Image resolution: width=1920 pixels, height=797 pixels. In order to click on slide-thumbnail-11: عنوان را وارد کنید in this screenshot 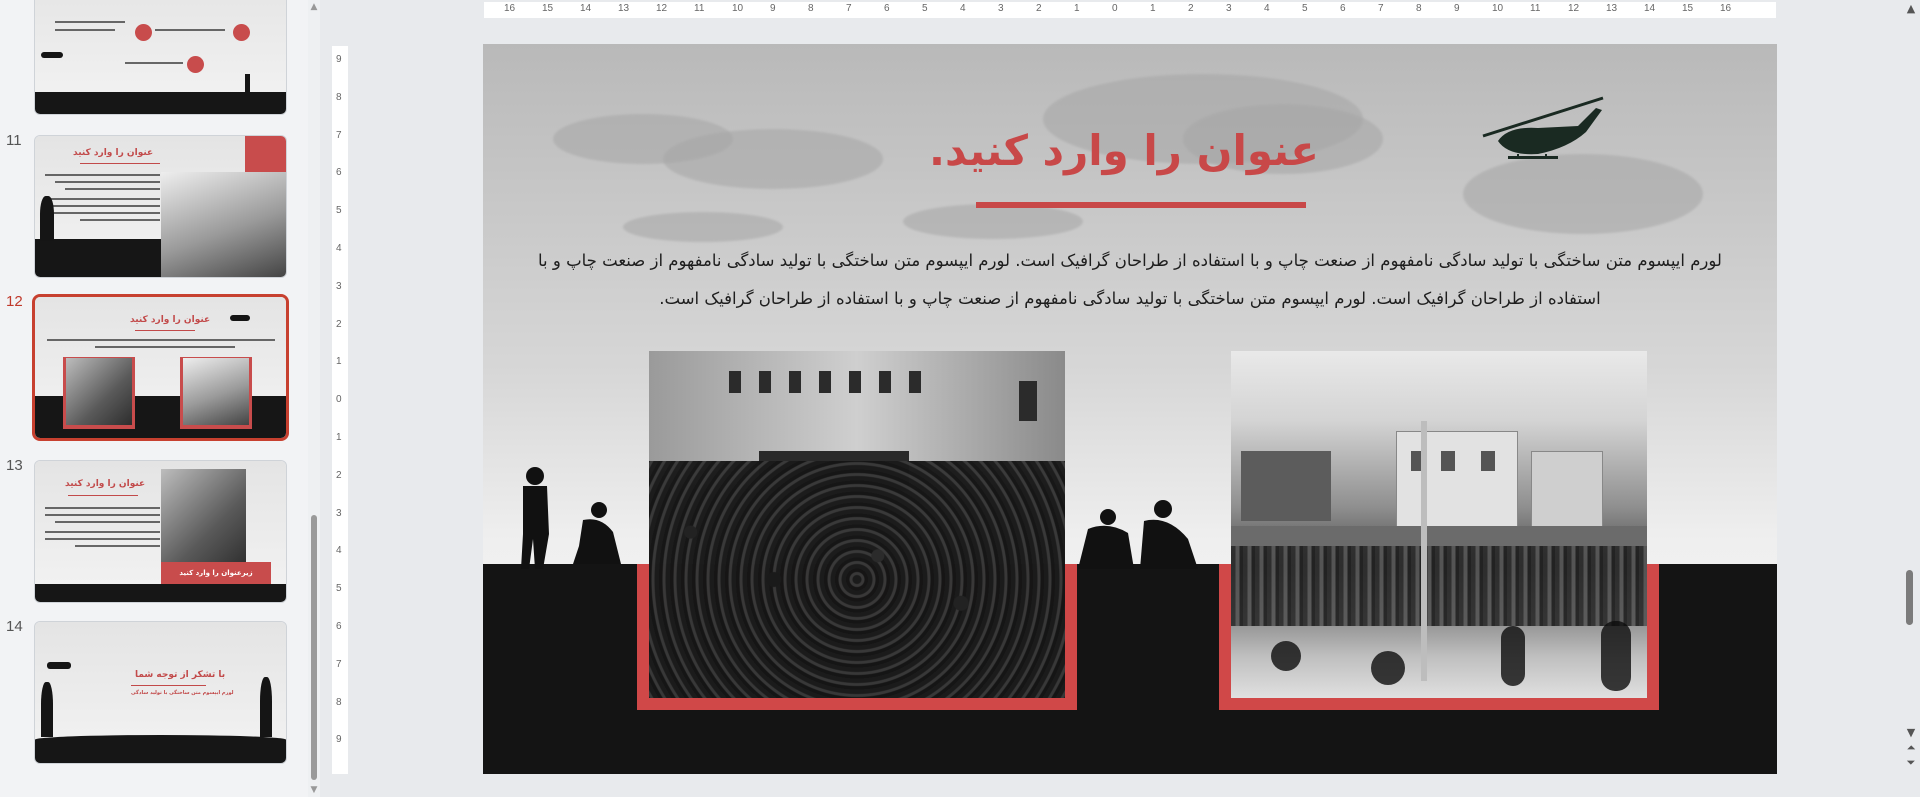, I will do `click(160, 206)`.